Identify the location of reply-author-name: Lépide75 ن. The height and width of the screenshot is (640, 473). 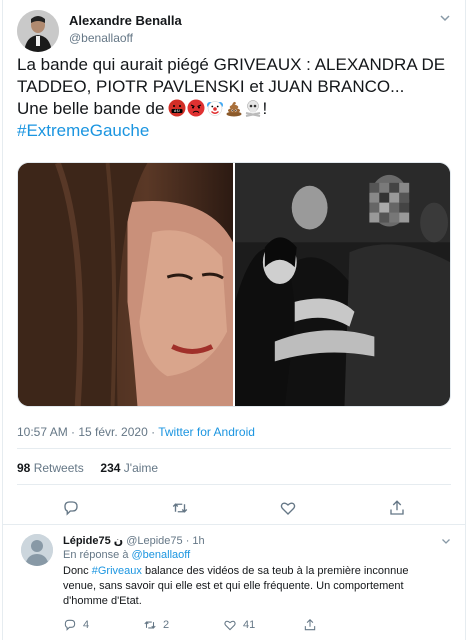
(93, 541).